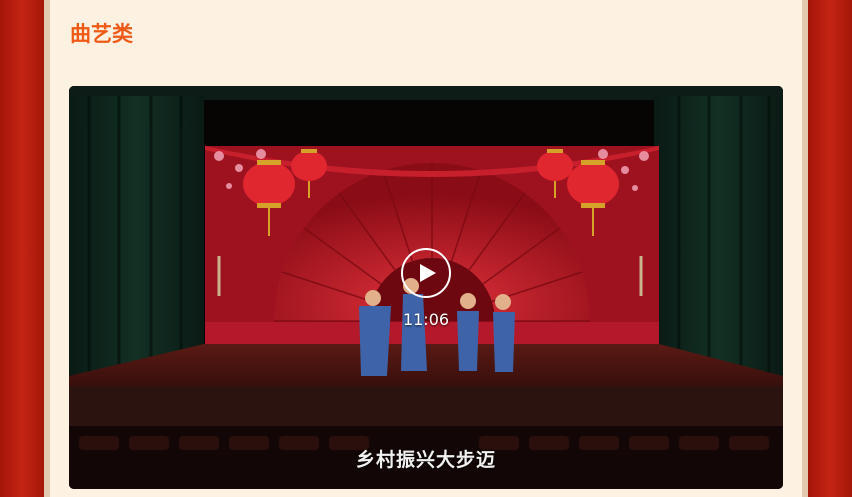 Image resolution: width=852 pixels, height=497 pixels. Describe the element at coordinates (101, 34) in the screenshot. I see `section-title: 曲艺类` at that location.